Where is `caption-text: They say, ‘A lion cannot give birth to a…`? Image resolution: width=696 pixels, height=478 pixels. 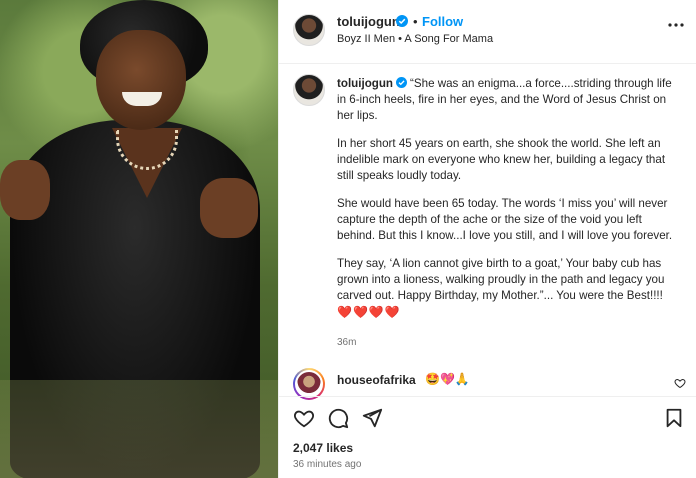
caption-text: They say, ‘A lion cannot give birth to a… is located at coordinates (501, 279).